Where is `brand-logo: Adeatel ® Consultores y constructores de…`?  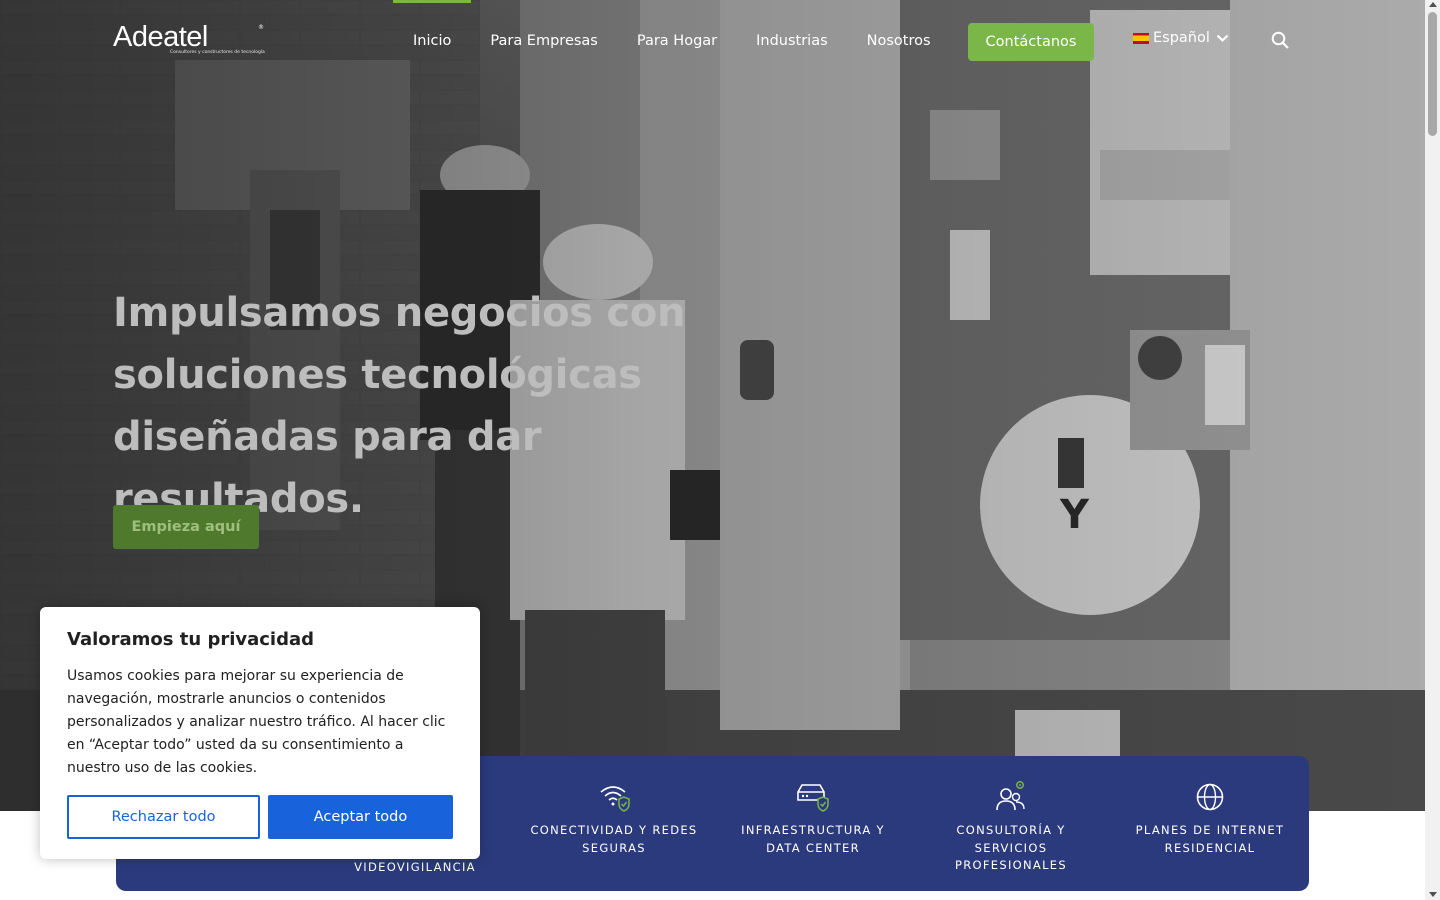
brand-logo: Adeatel ® Consultores y constructores de… is located at coordinates (189, 39).